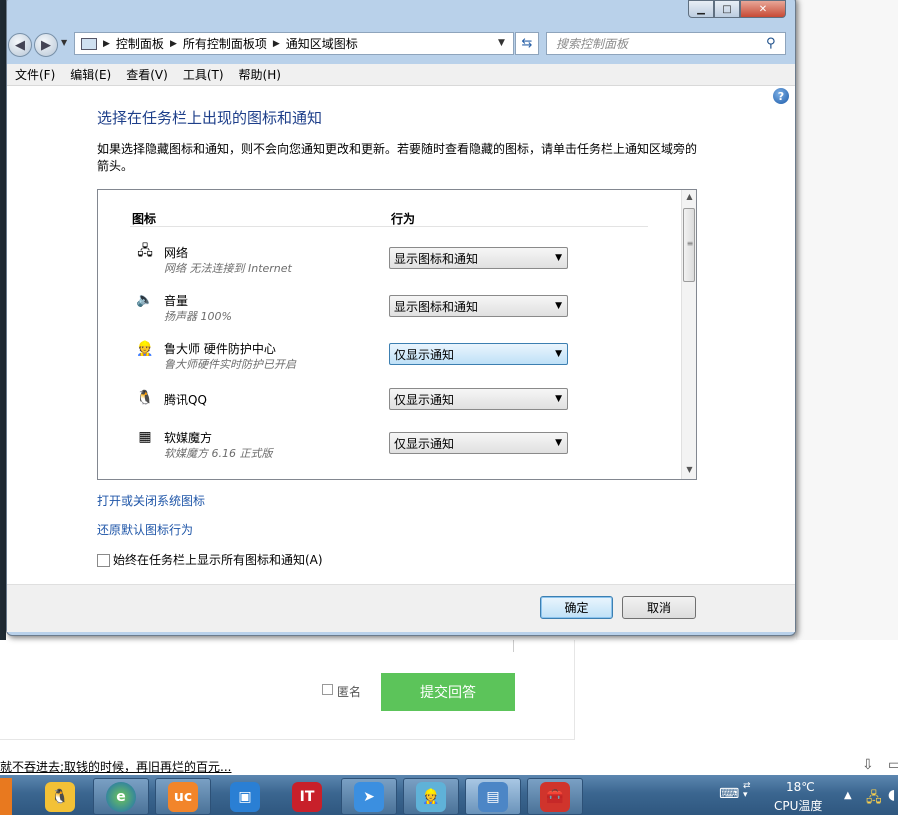 The image size is (898, 815). I want to click on taskbar-app-uc: uc, so click(183, 796).